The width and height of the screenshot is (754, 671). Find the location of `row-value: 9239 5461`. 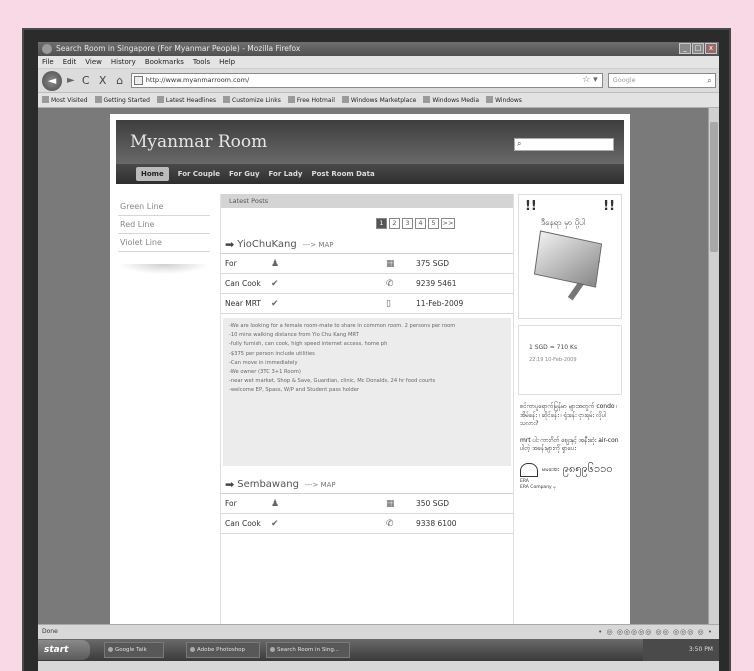

row-value: 9239 5461 is located at coordinates (436, 283).